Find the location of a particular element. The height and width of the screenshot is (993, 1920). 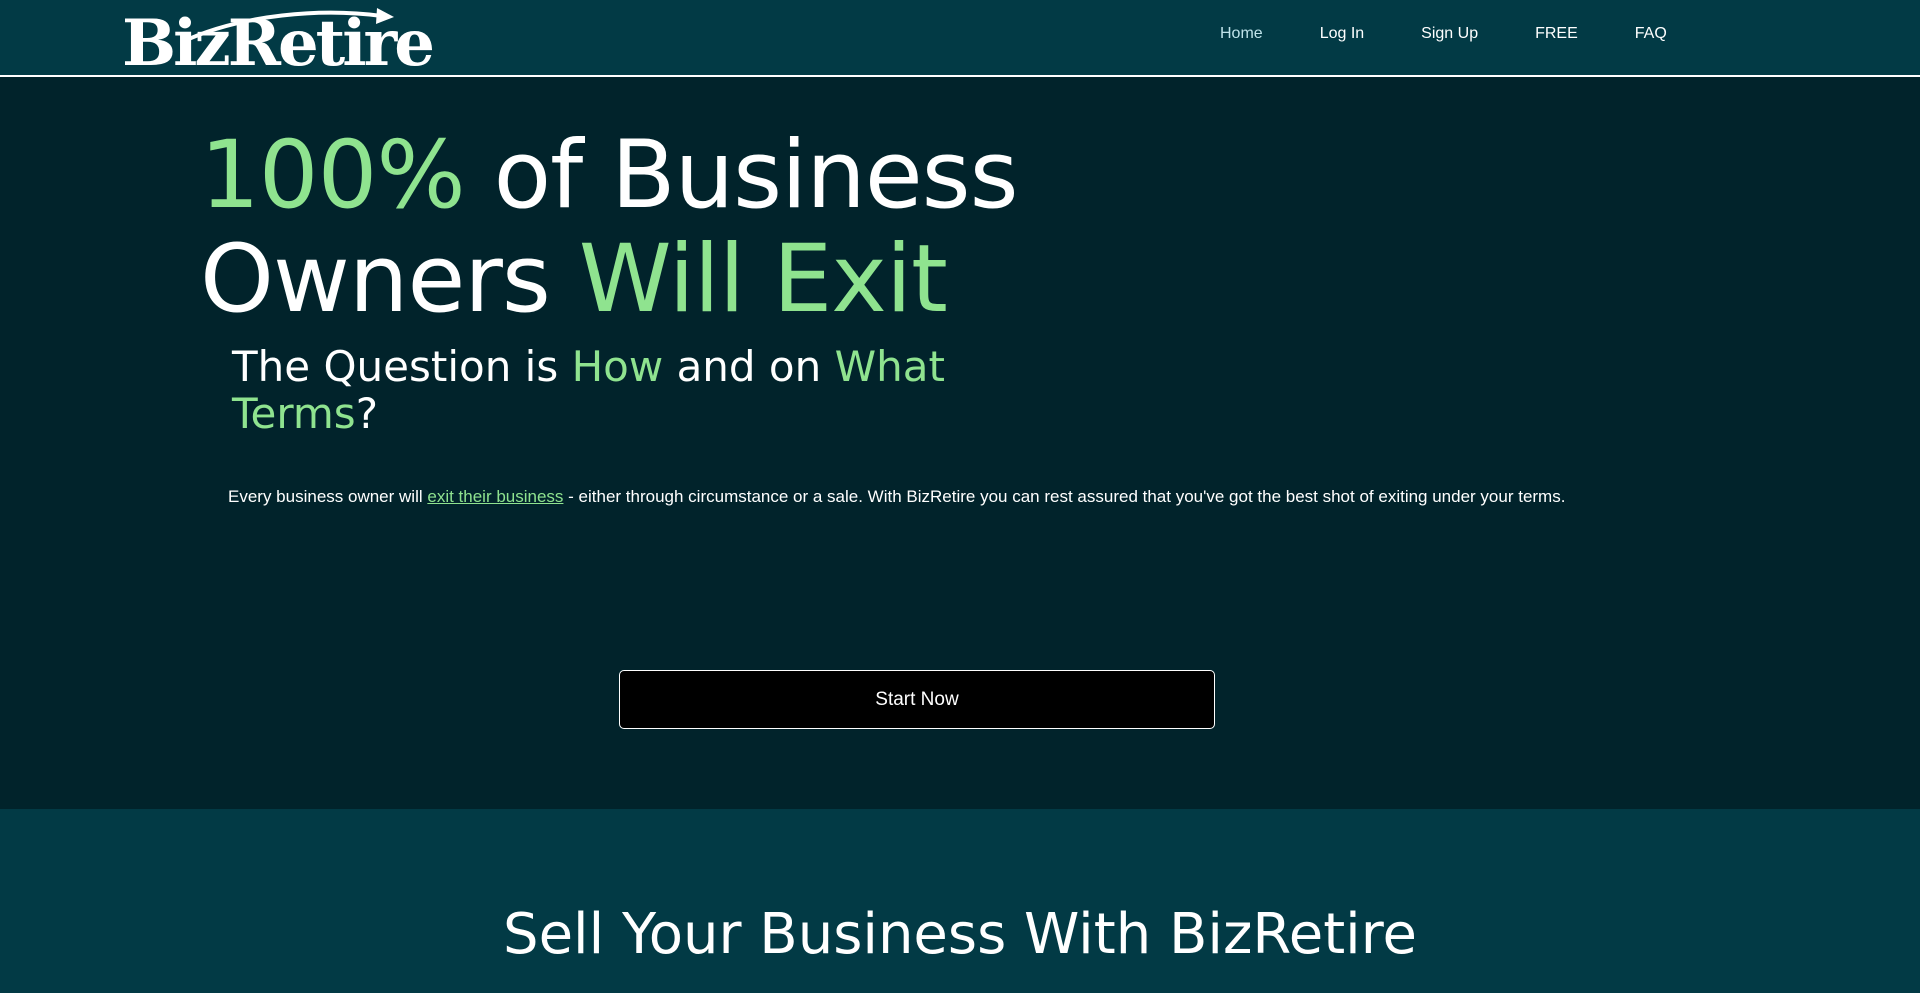

main-nav: Home Log In Sign Up FREE FAQ is located at coordinates (1472, 34).